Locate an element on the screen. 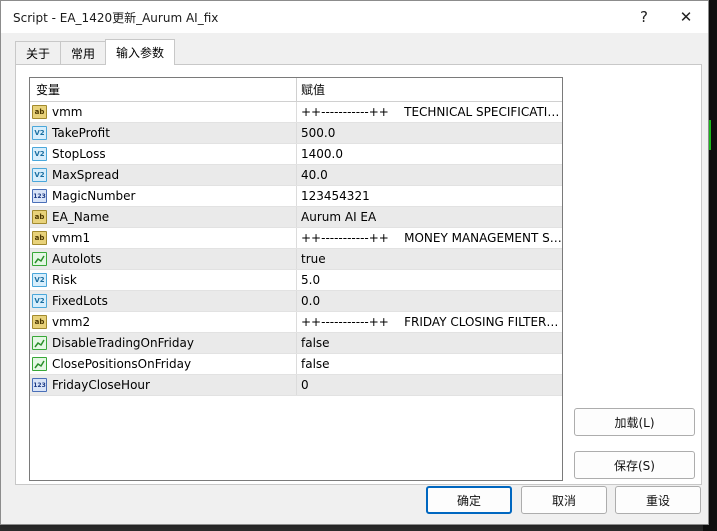 The width and height of the screenshot is (717, 531). param-name-cell: ClosePositionsOnFriday is located at coordinates (163, 364).